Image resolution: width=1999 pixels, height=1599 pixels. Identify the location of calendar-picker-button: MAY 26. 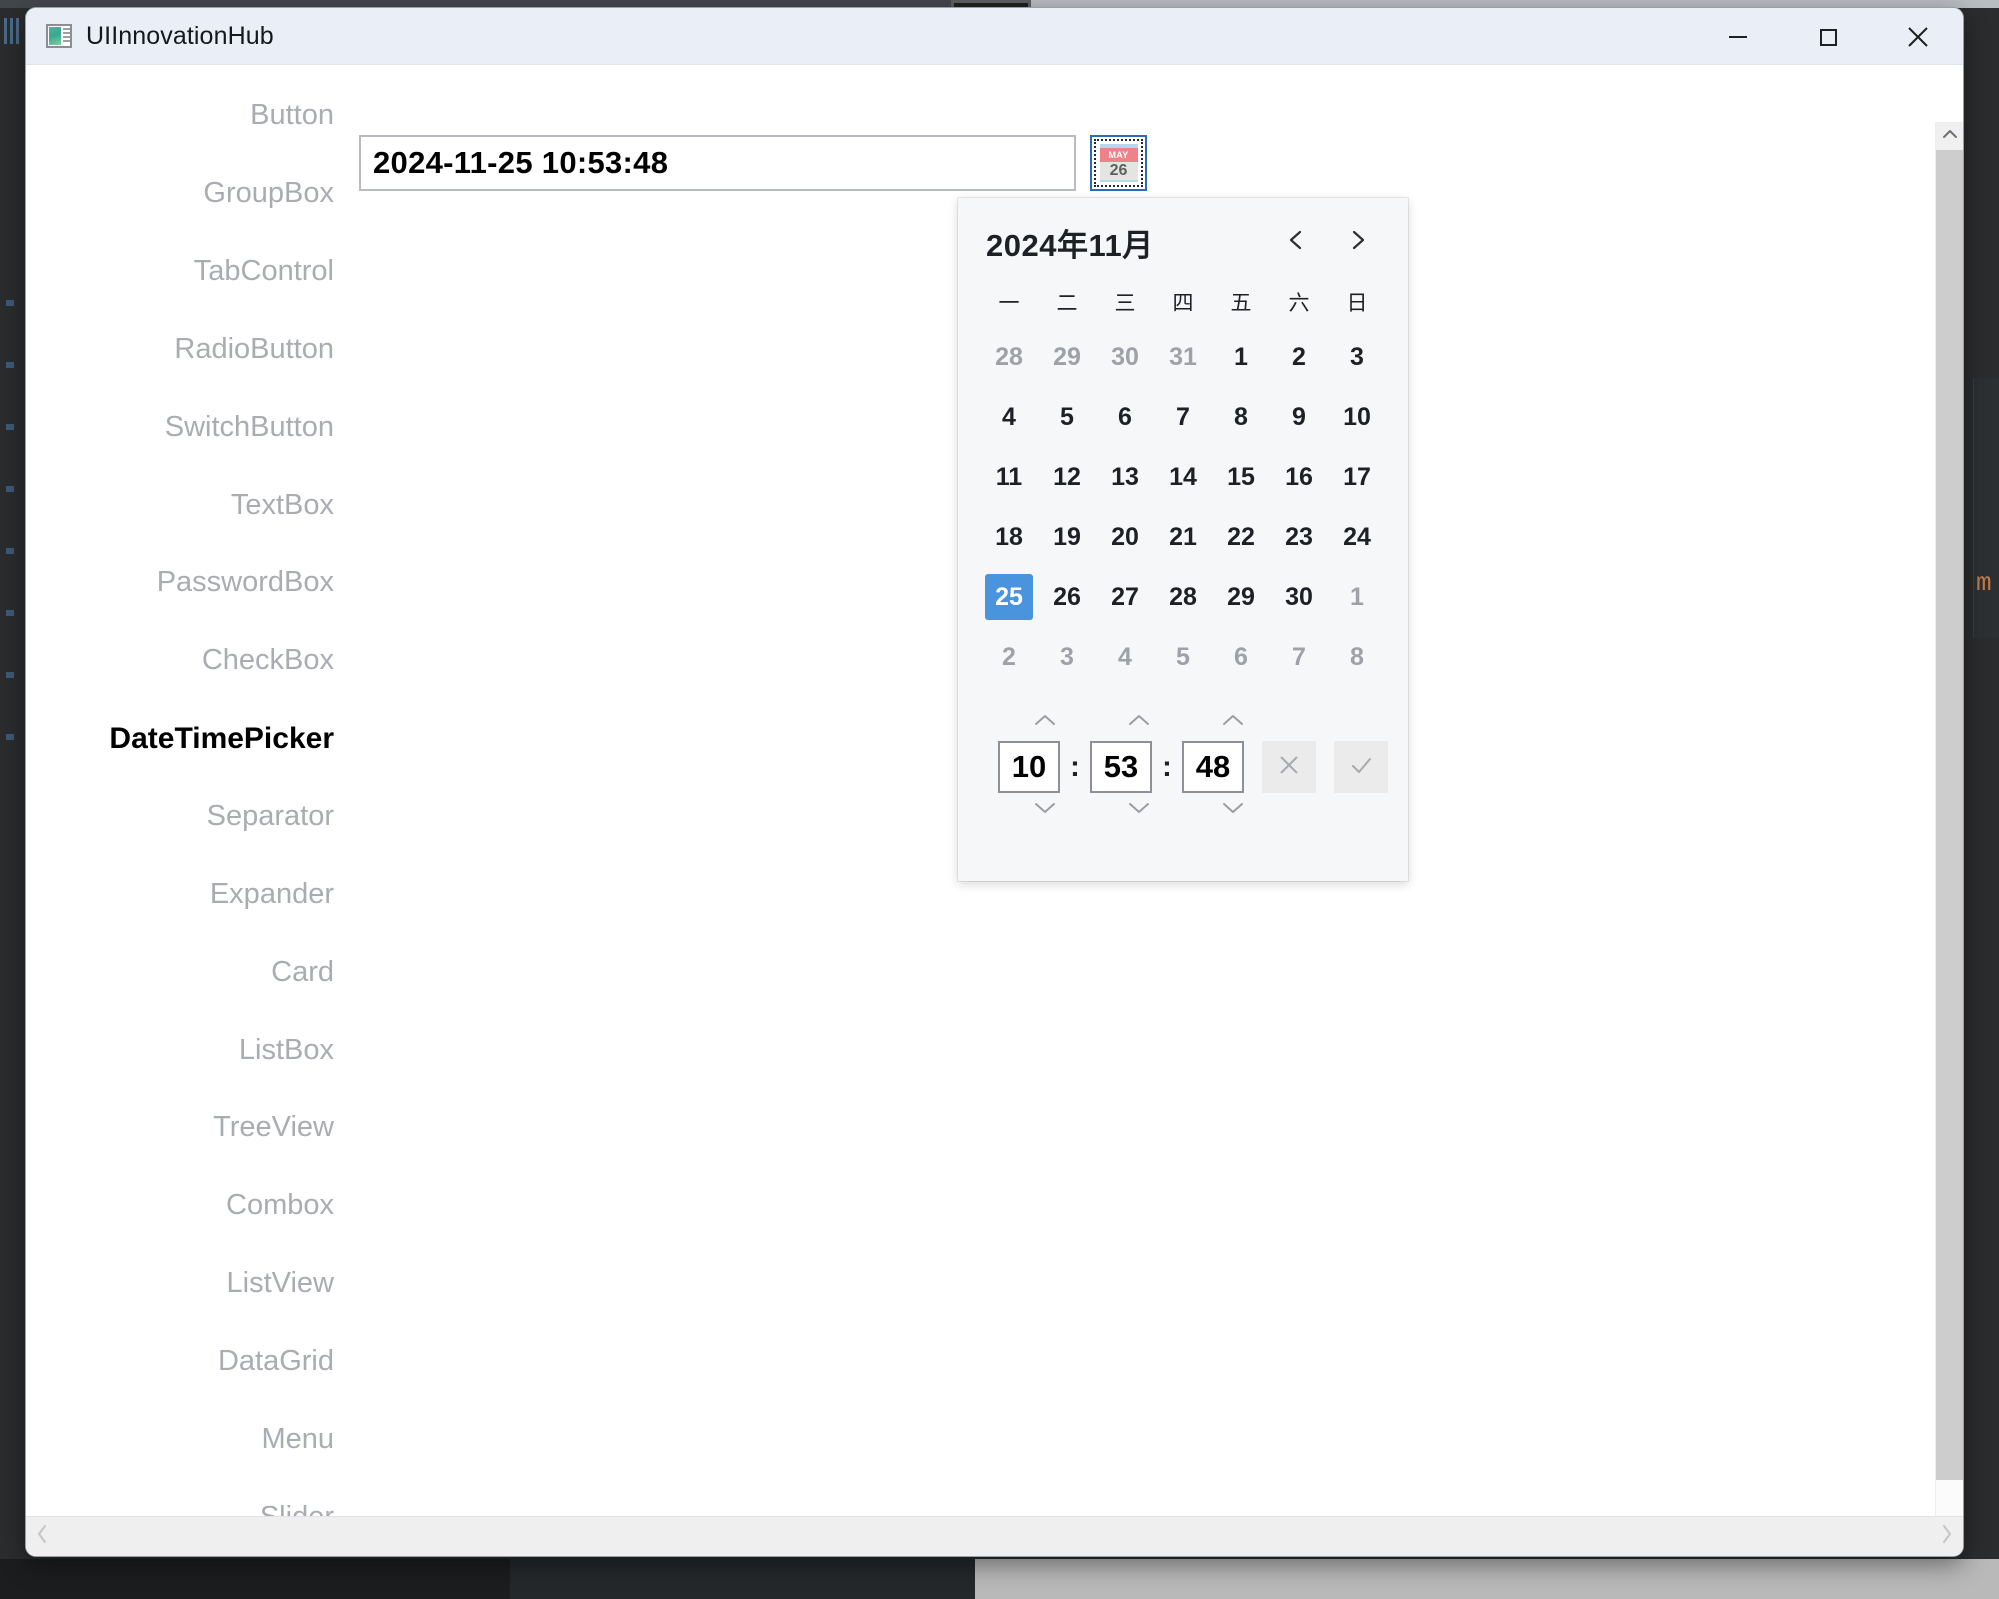
(1118, 163).